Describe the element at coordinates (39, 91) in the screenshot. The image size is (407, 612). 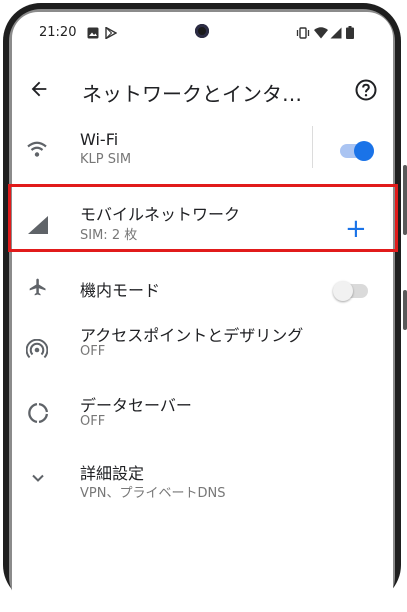
I see `arrow-back-icon` at that location.